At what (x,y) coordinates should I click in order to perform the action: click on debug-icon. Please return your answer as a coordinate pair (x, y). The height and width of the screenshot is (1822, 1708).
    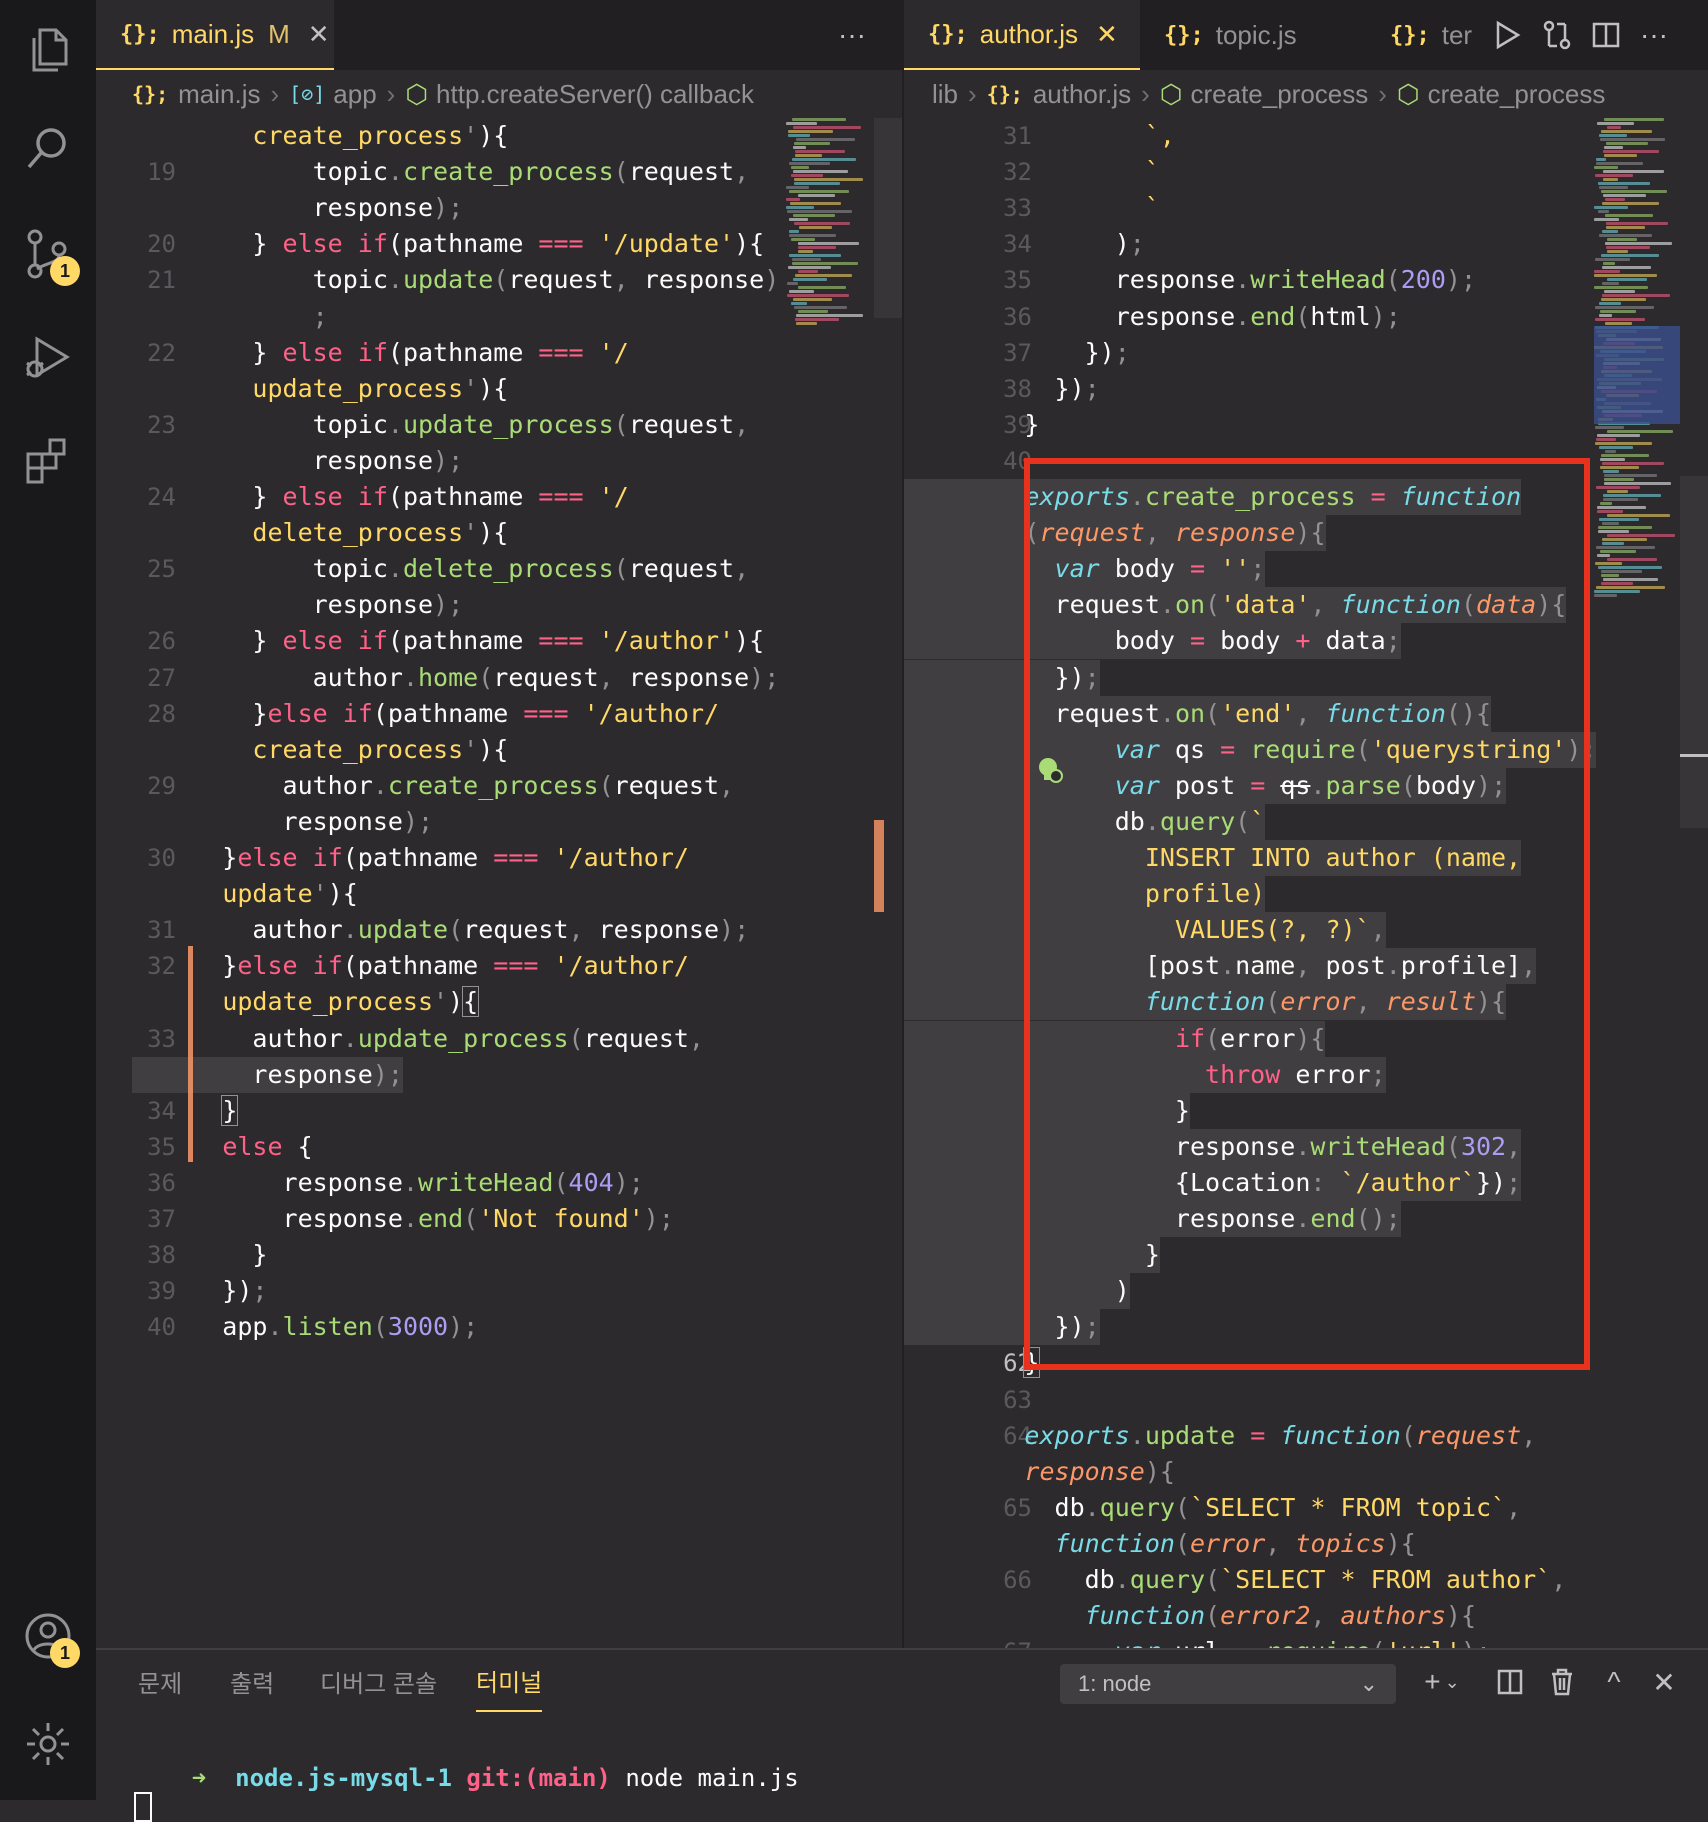
    Looking at the image, I should click on (48, 358).